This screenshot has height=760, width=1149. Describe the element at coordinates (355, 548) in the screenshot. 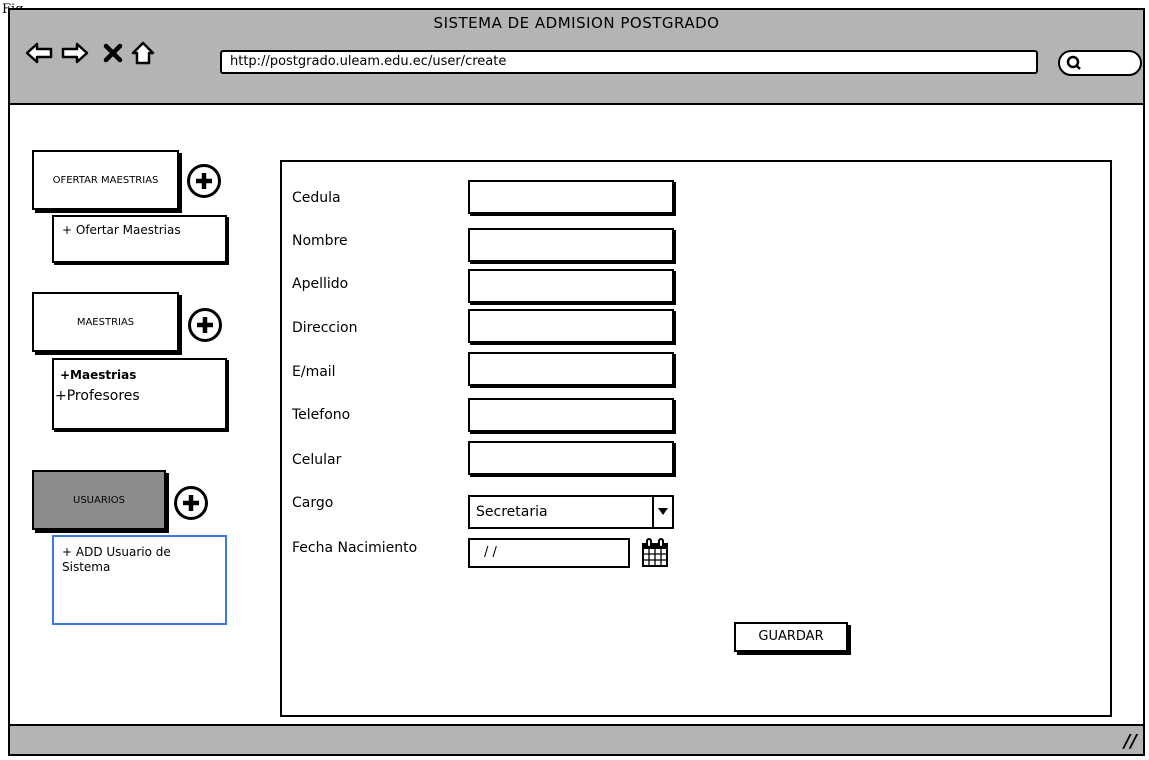

I see `label-fecha-nacimiento: Fecha Nacimiento` at that location.